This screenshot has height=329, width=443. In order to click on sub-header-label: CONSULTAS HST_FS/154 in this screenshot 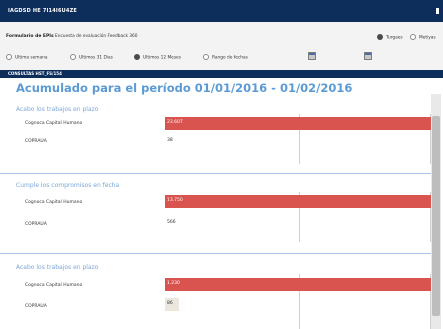, I will do `click(35, 73)`.